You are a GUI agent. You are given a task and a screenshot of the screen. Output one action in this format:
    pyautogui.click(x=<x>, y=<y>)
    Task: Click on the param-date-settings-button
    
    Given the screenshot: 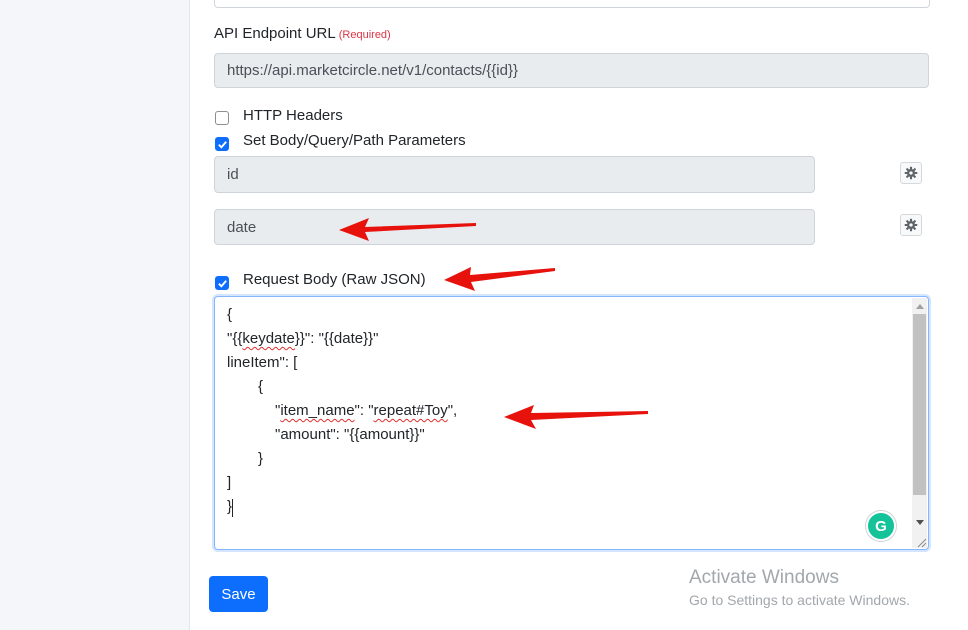 What is the action you would take?
    pyautogui.click(x=911, y=225)
    